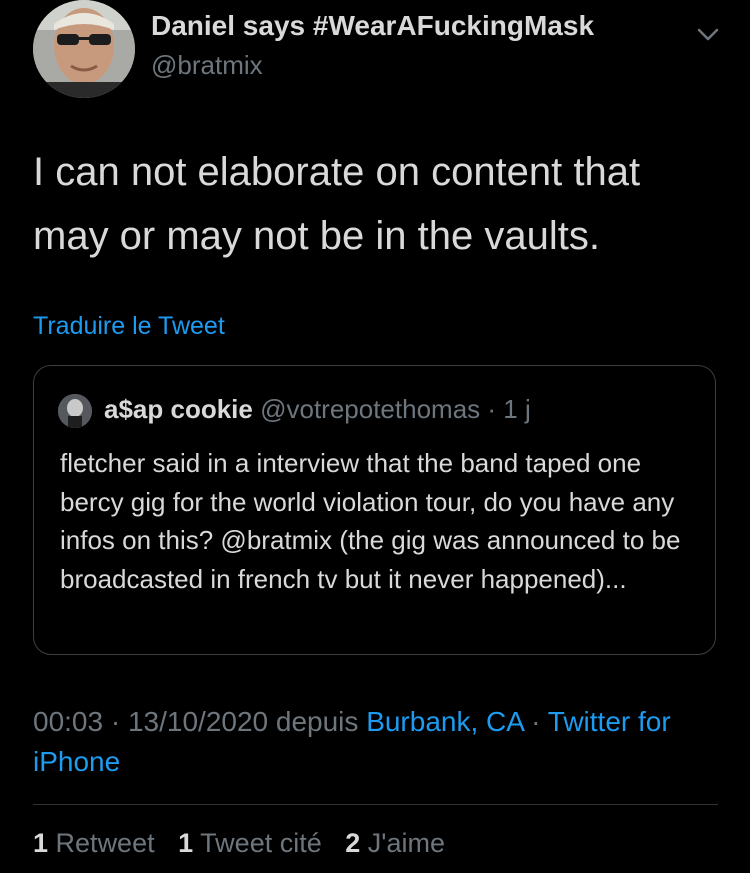  I want to click on quote-tweets-count: 1, so click(186, 843).